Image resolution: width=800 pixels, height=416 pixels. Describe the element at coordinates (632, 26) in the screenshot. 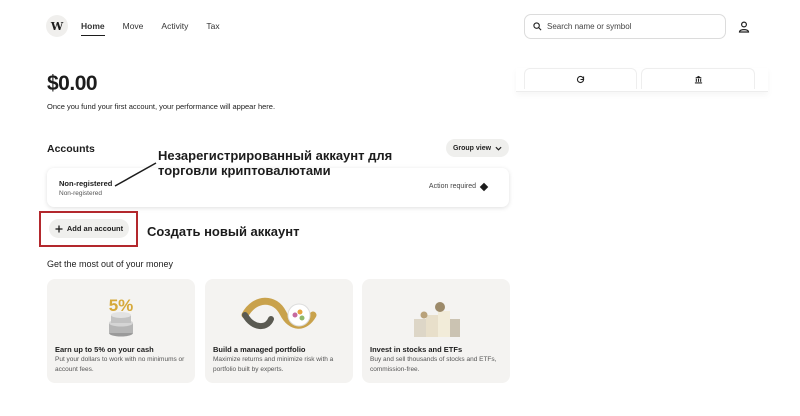

I see `search-input` at that location.